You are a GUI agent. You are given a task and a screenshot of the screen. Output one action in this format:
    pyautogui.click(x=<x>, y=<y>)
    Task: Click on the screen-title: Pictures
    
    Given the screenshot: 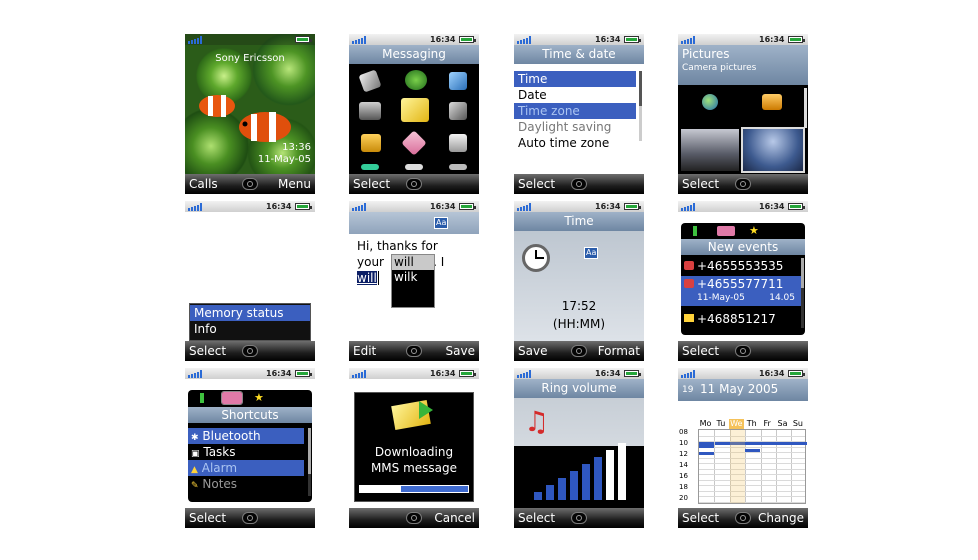 What is the action you would take?
    pyautogui.click(x=706, y=54)
    